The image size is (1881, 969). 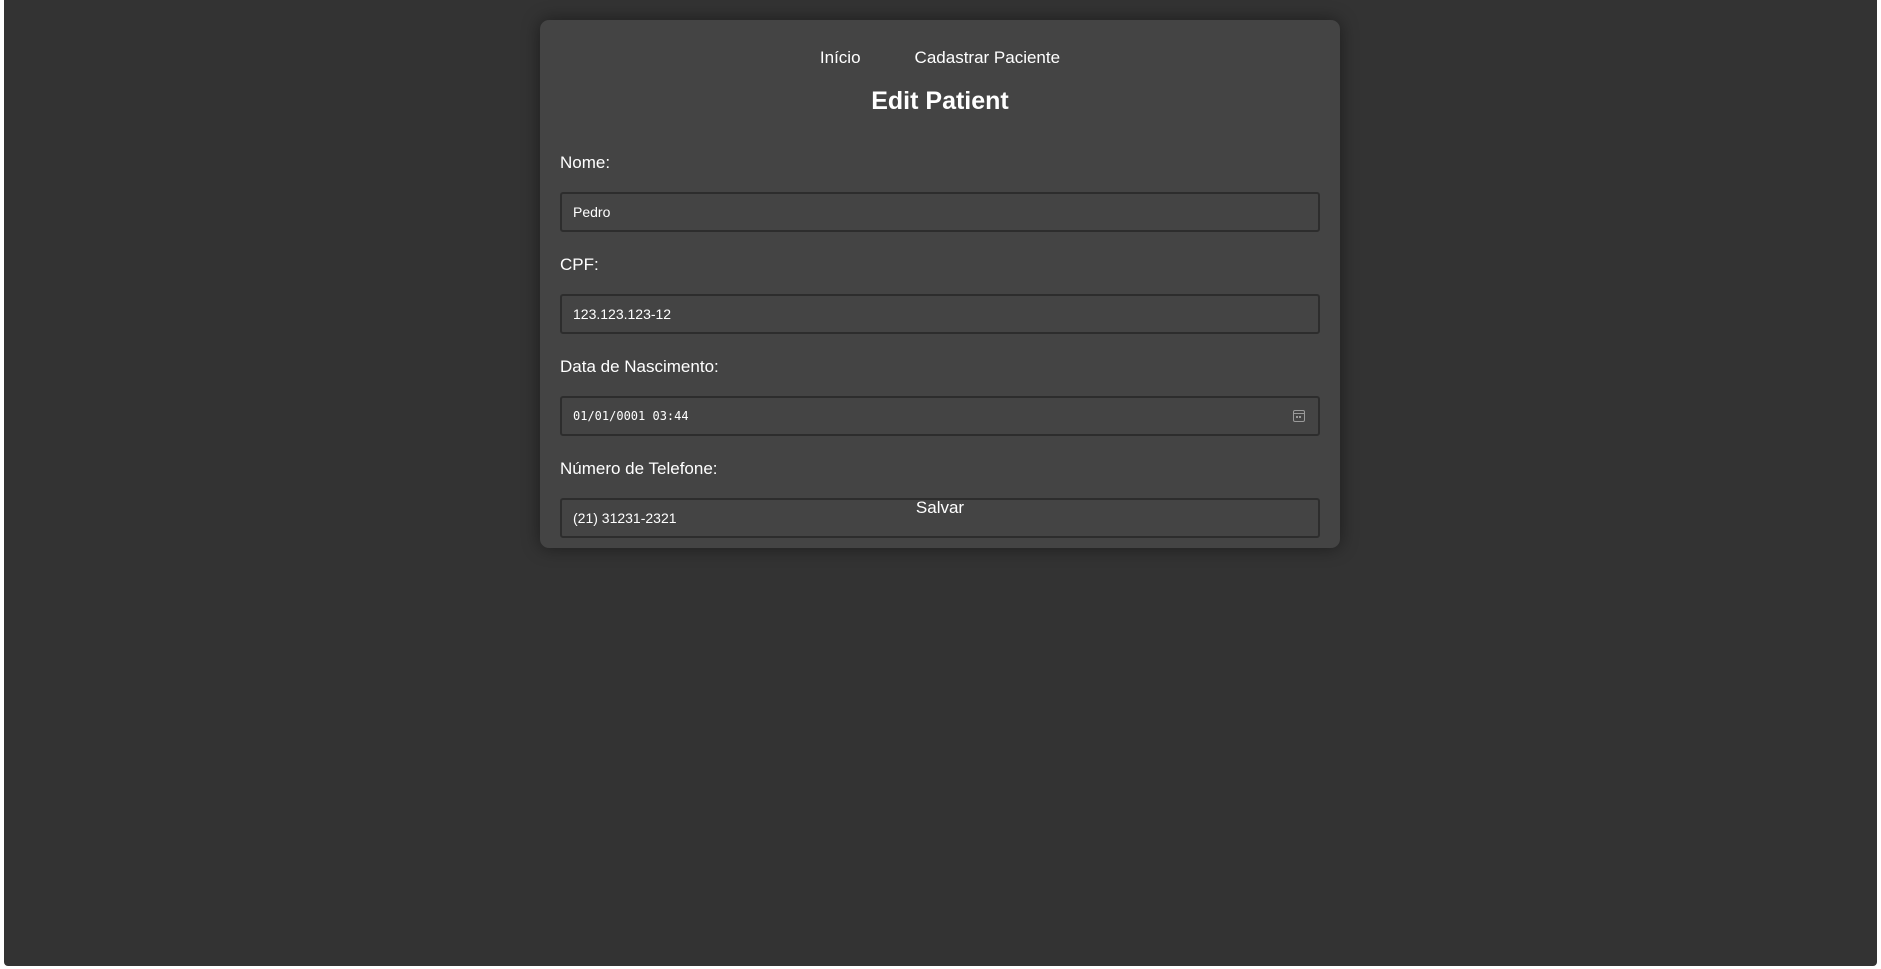 What do you see at coordinates (940, 212) in the screenshot?
I see `name-input: Pedro` at bounding box center [940, 212].